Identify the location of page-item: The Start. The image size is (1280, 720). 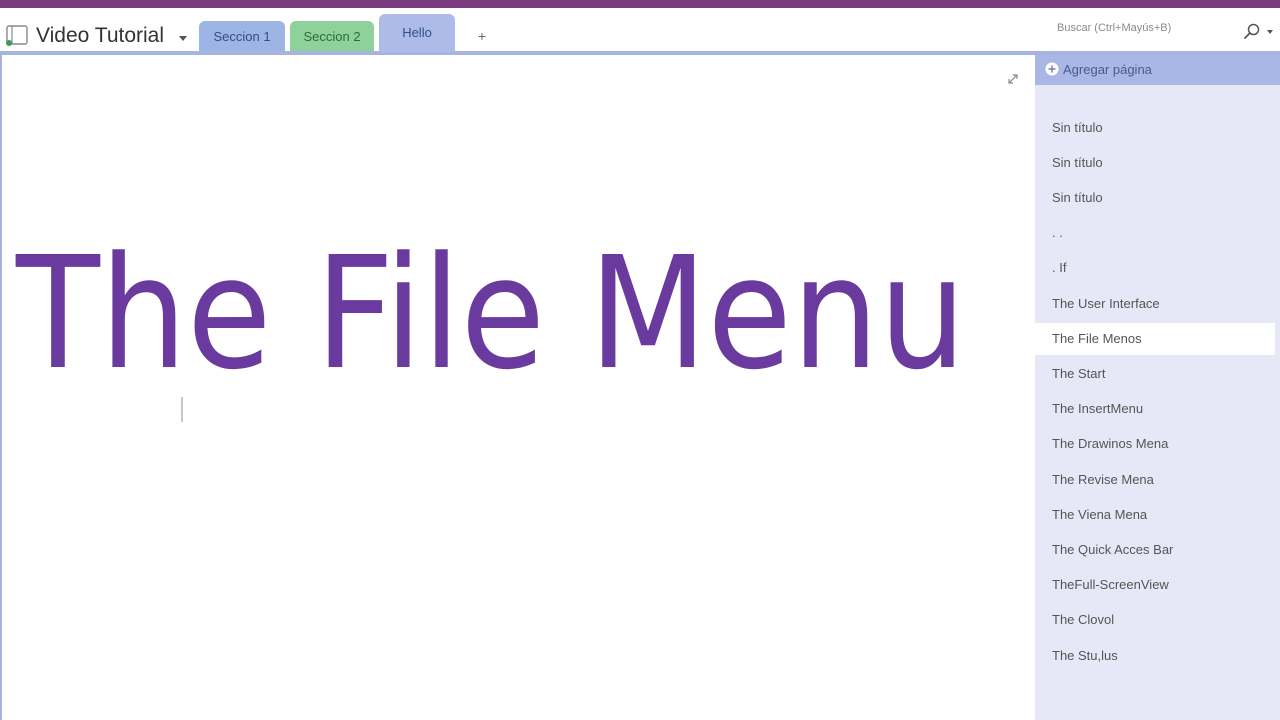
(1155, 374).